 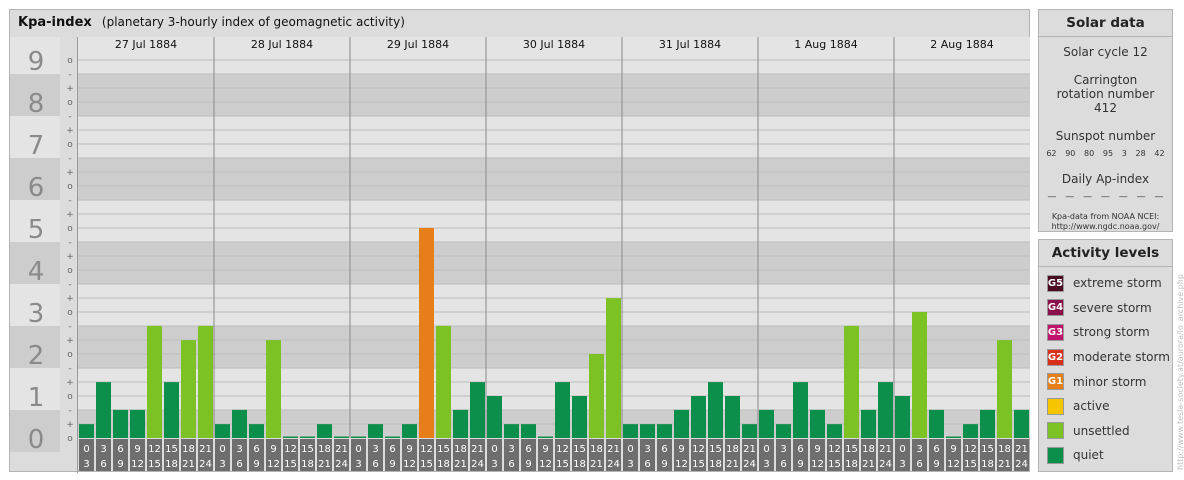 I want to click on minor-tick-label: +, so click(x=70, y=299).